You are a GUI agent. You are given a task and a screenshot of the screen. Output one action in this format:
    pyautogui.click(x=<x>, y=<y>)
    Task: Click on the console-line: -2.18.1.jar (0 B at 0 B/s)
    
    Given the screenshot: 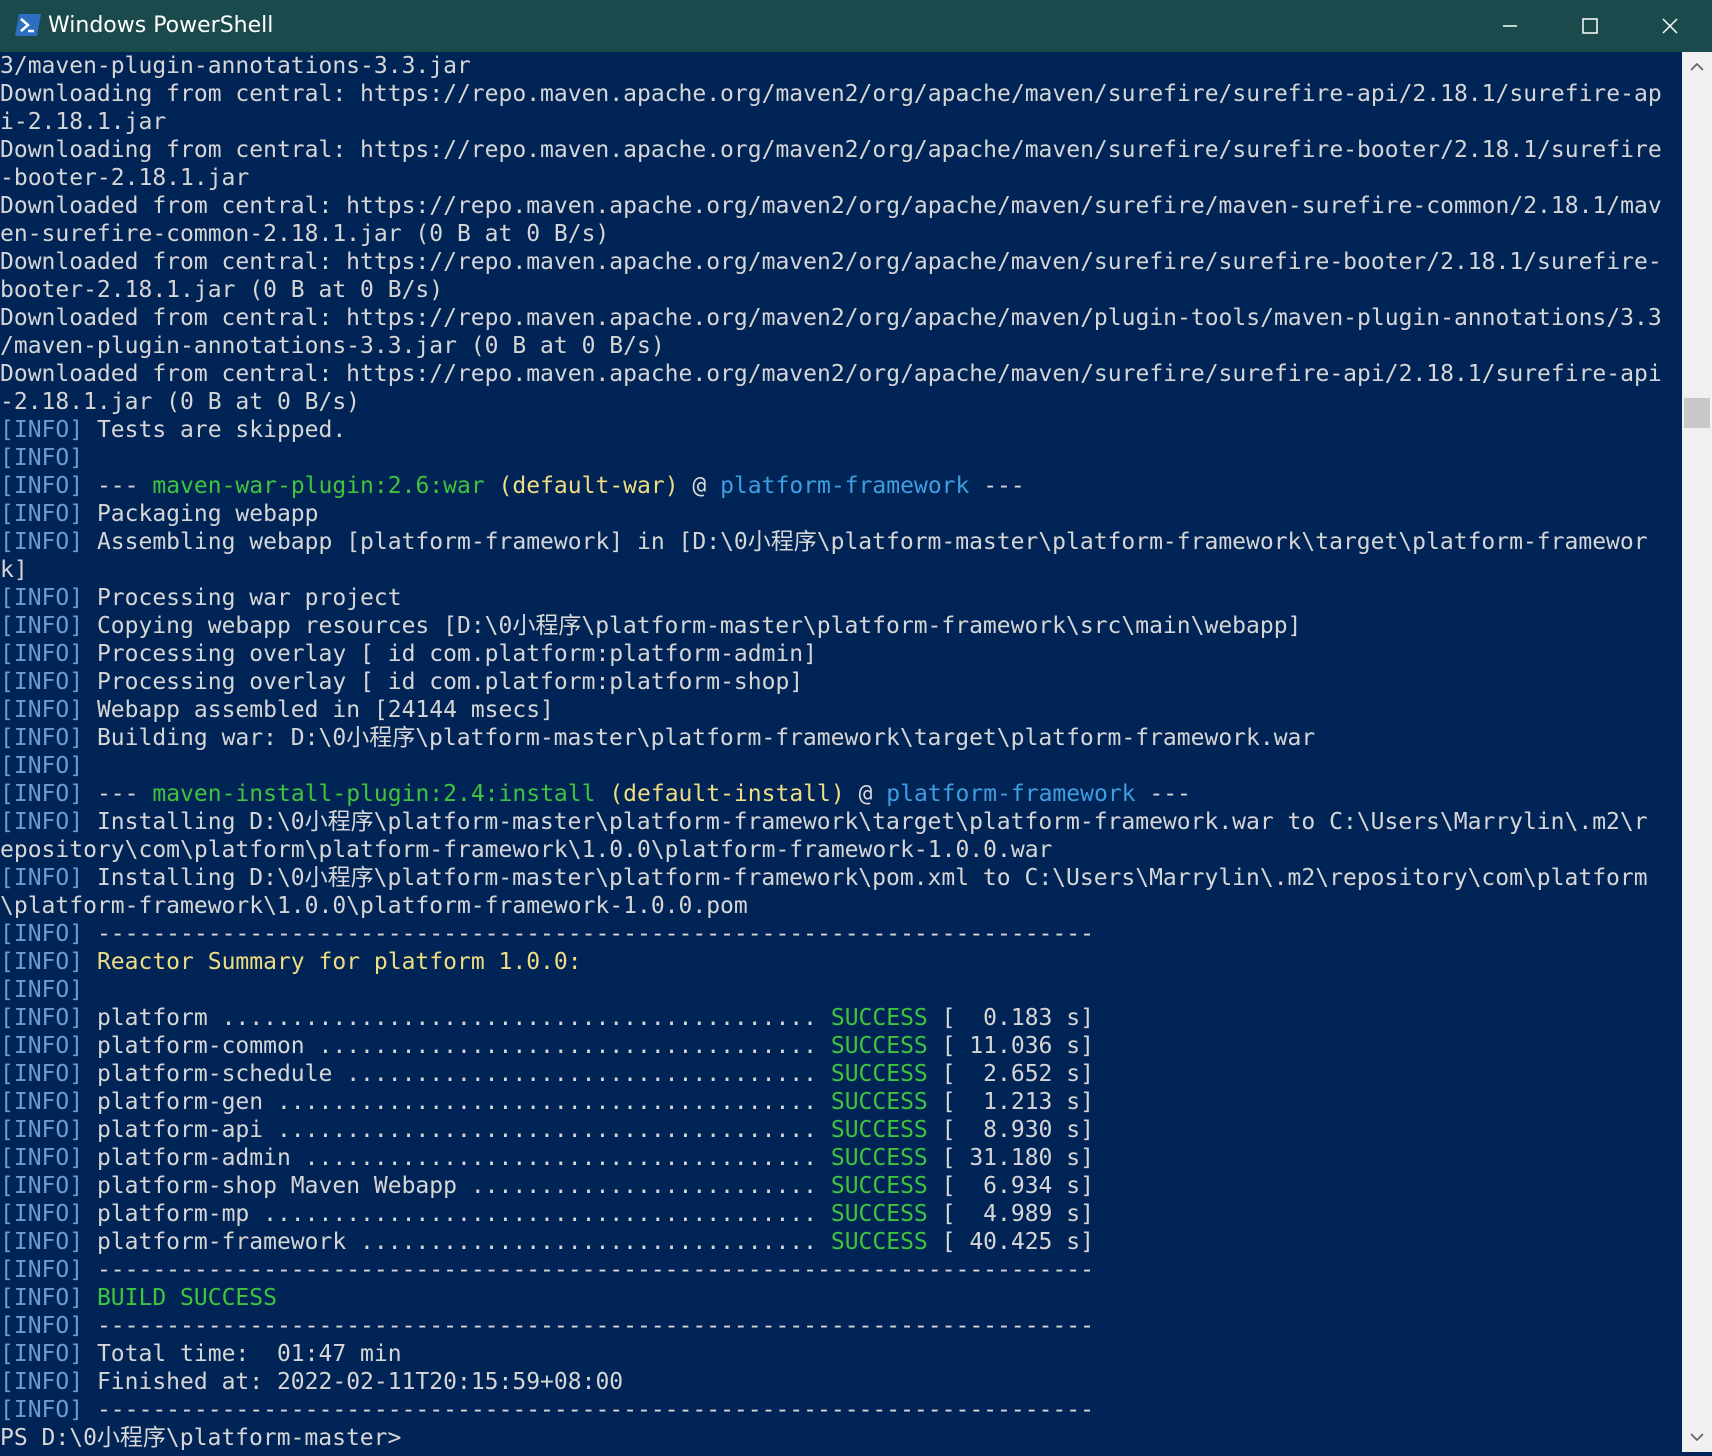 What is the action you would take?
    pyautogui.click(x=841, y=402)
    